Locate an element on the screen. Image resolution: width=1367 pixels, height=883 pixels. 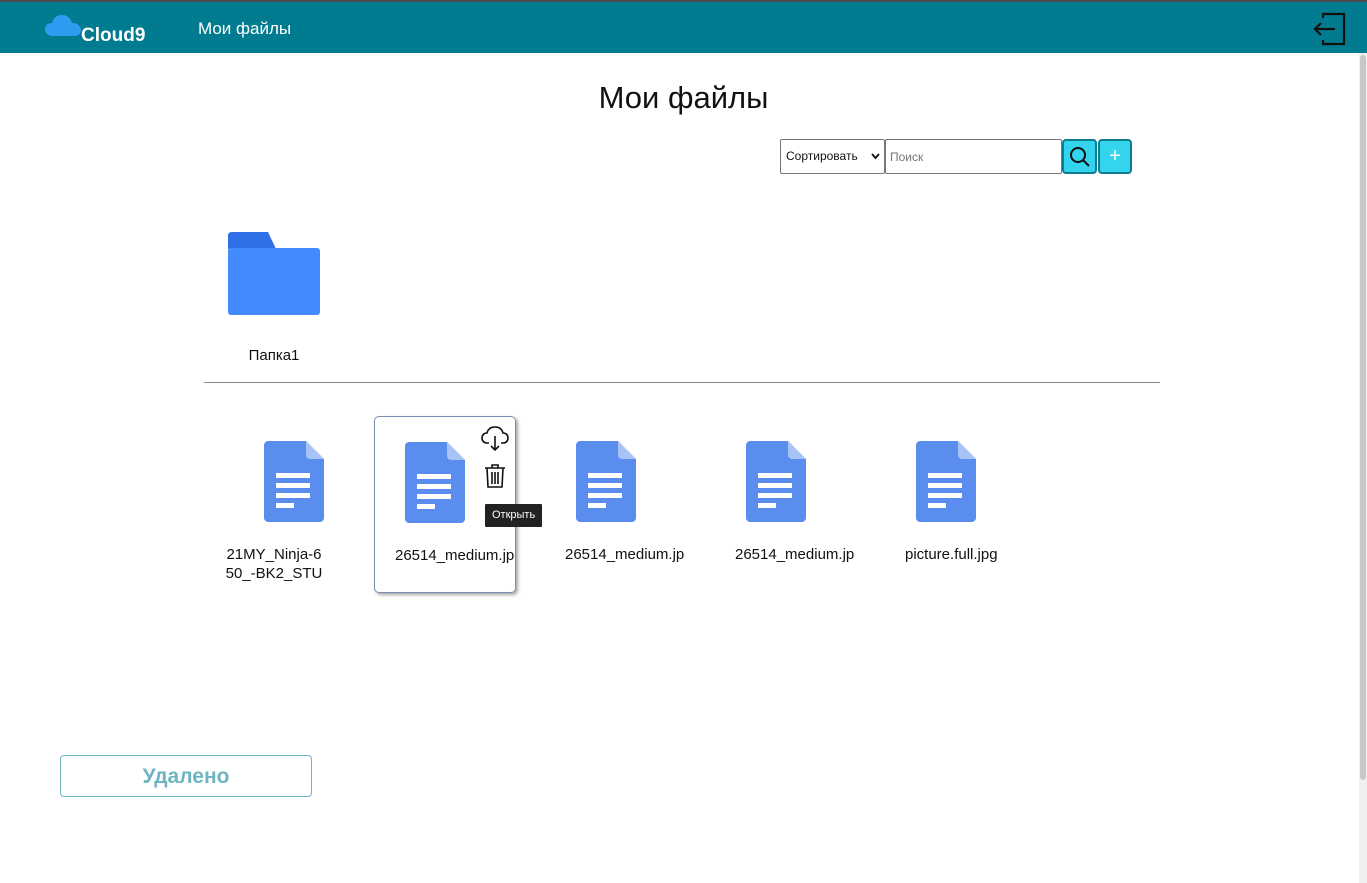
search-button is located at coordinates (1079, 156).